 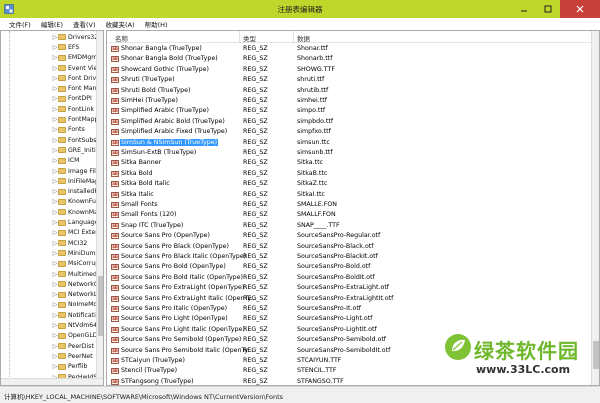 What do you see at coordinates (51, 284) in the screenshot?
I see `tree-item: ▷ NetworkCar` at bounding box center [51, 284].